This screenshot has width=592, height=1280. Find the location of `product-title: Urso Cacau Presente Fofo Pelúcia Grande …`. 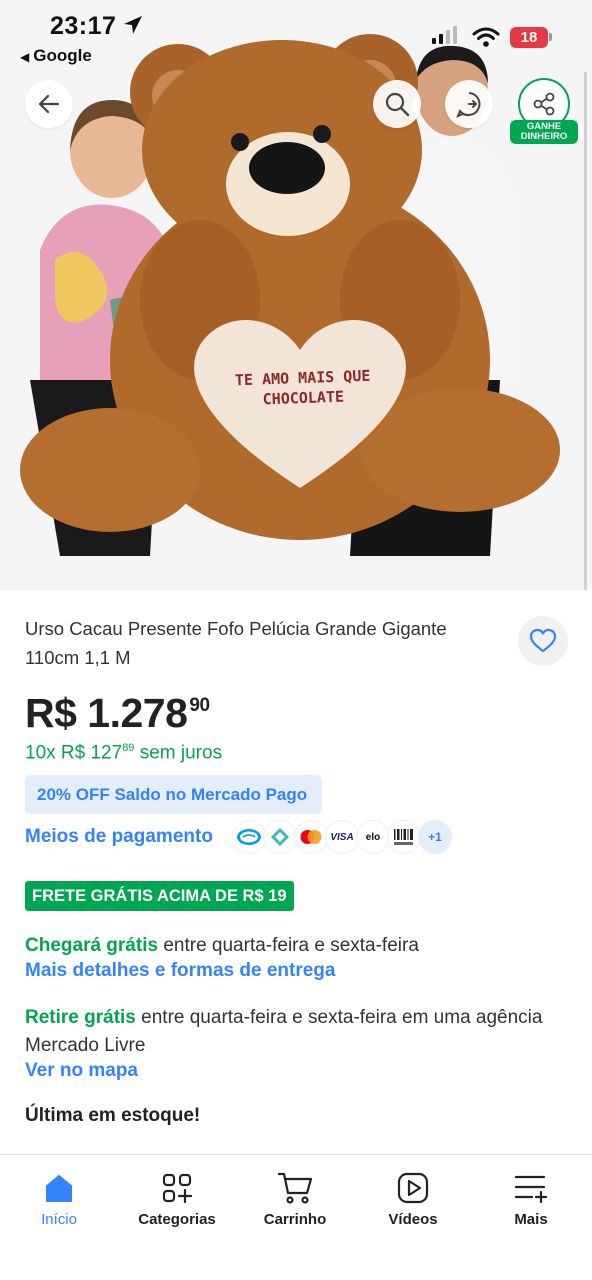

product-title: Urso Cacau Presente Fofo Pelúcia Grande … is located at coordinates (236, 643).